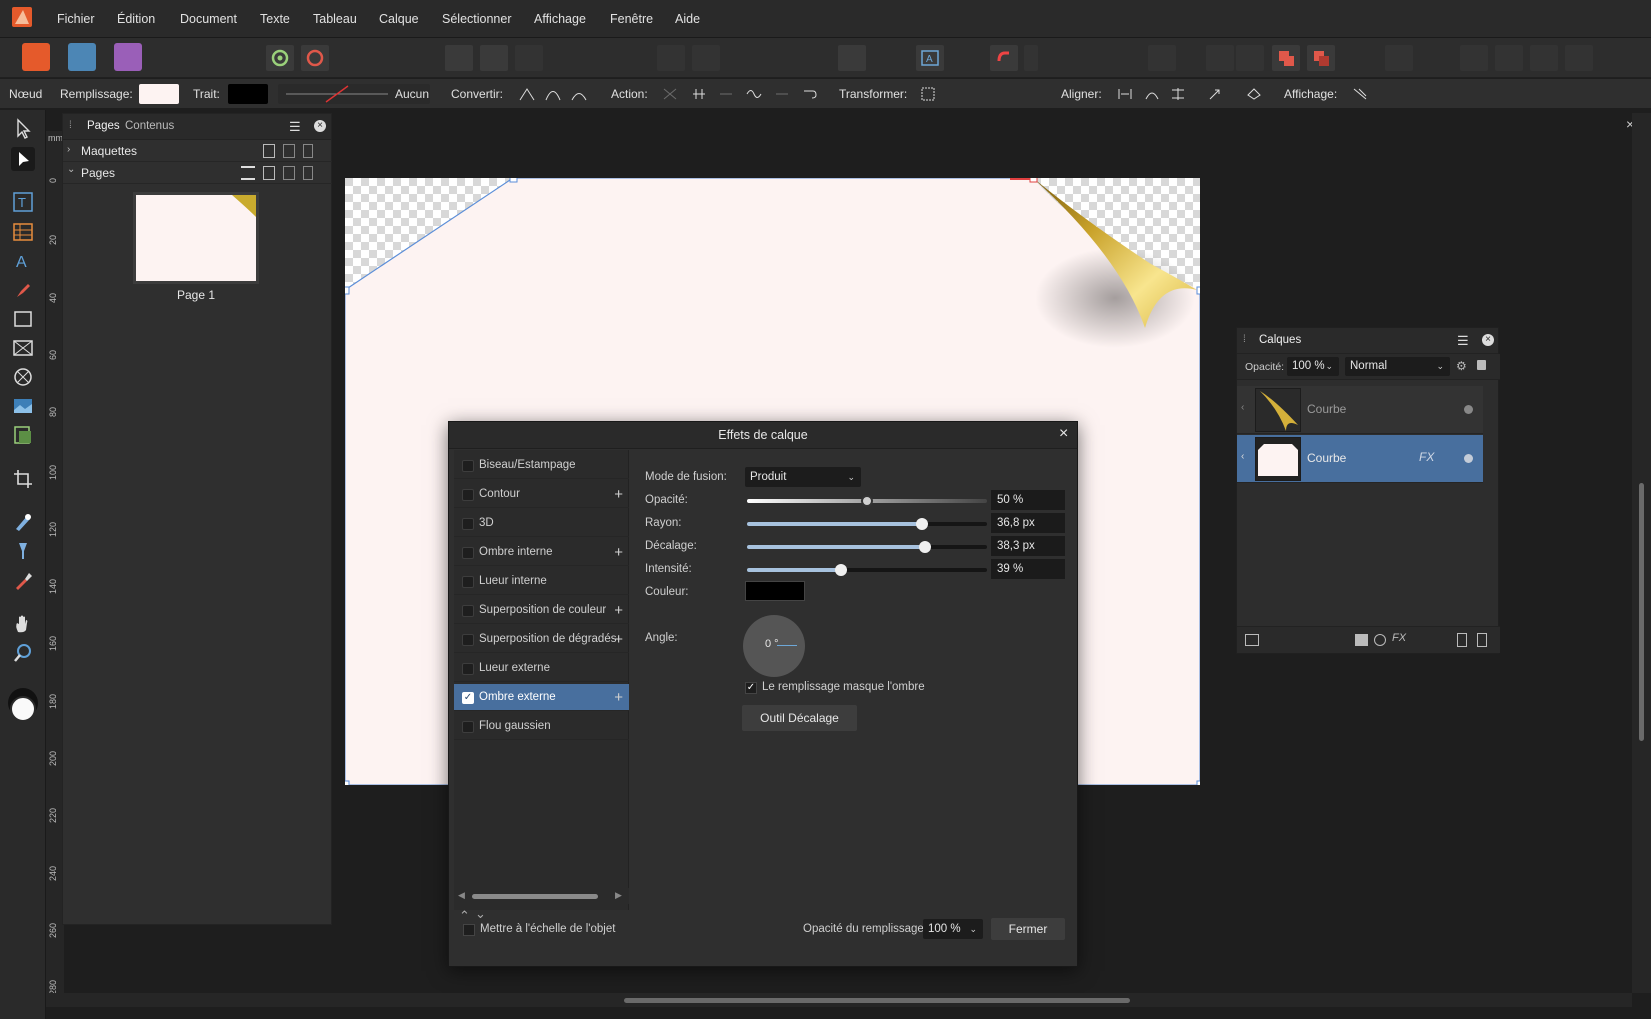  I want to click on transform1-icon, so click(1474, 58).